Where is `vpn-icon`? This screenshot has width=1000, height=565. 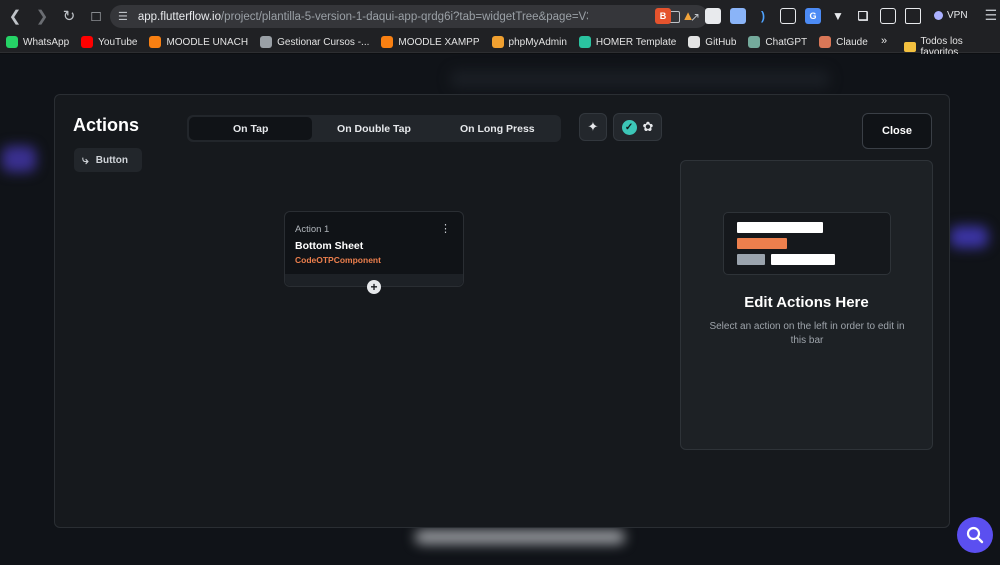
vpn-icon is located at coordinates (938, 15).